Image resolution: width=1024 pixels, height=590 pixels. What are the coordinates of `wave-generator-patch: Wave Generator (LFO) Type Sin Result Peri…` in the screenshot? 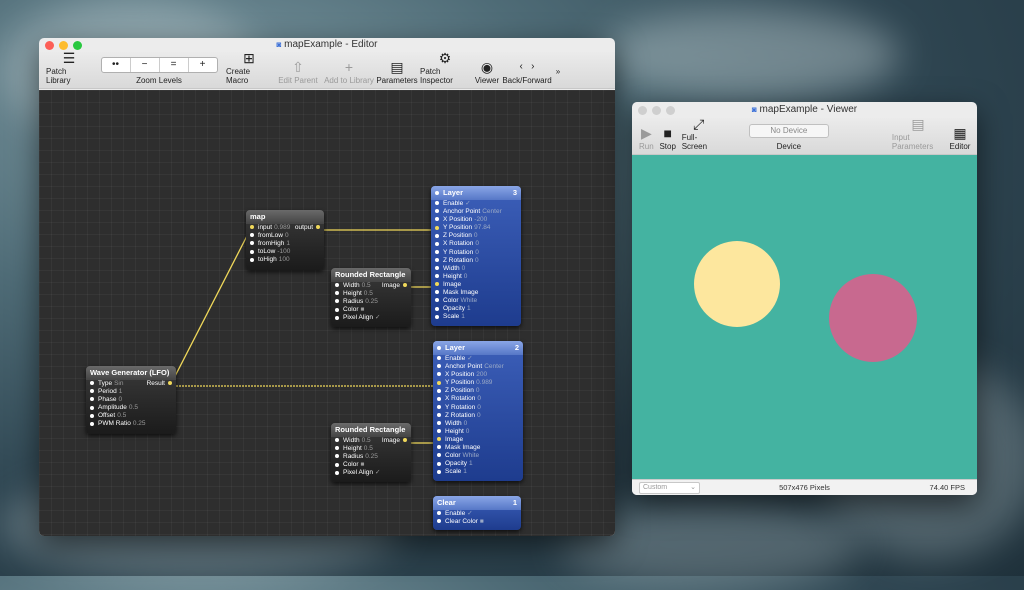 It's located at (131, 400).